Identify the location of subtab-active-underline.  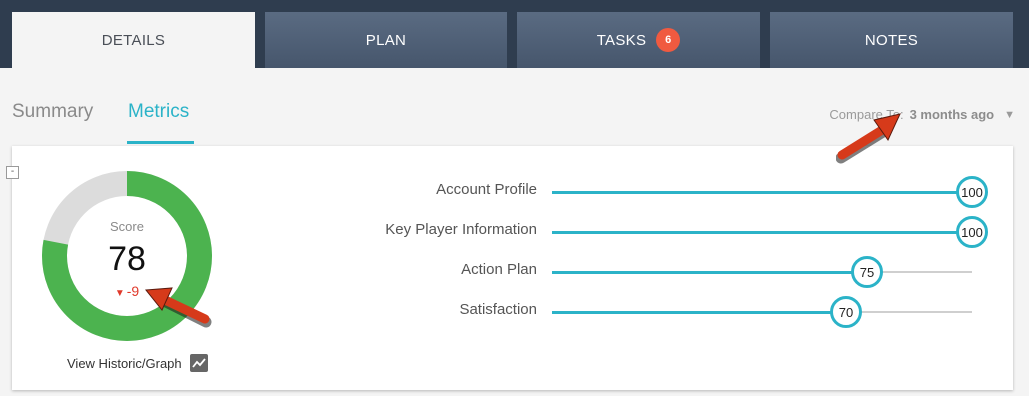
(160, 142).